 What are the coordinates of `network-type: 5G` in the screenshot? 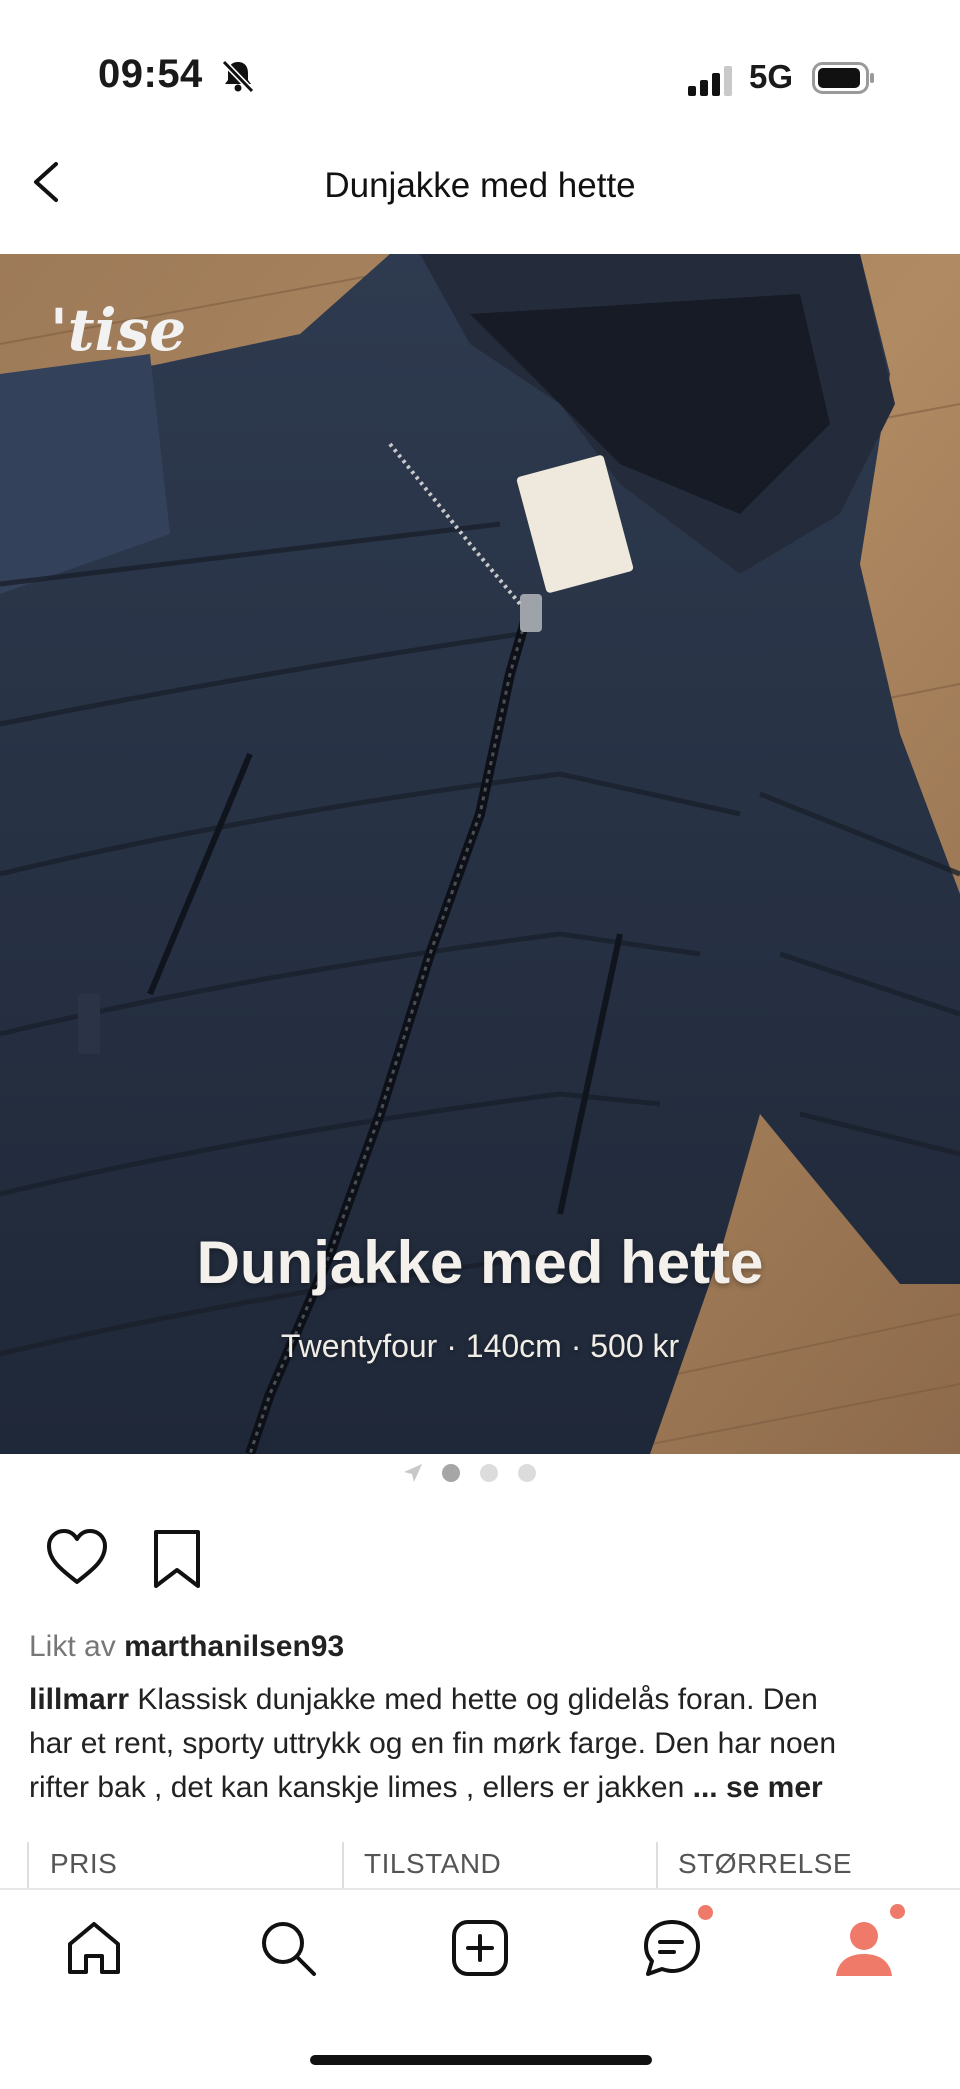 It's located at (771, 76).